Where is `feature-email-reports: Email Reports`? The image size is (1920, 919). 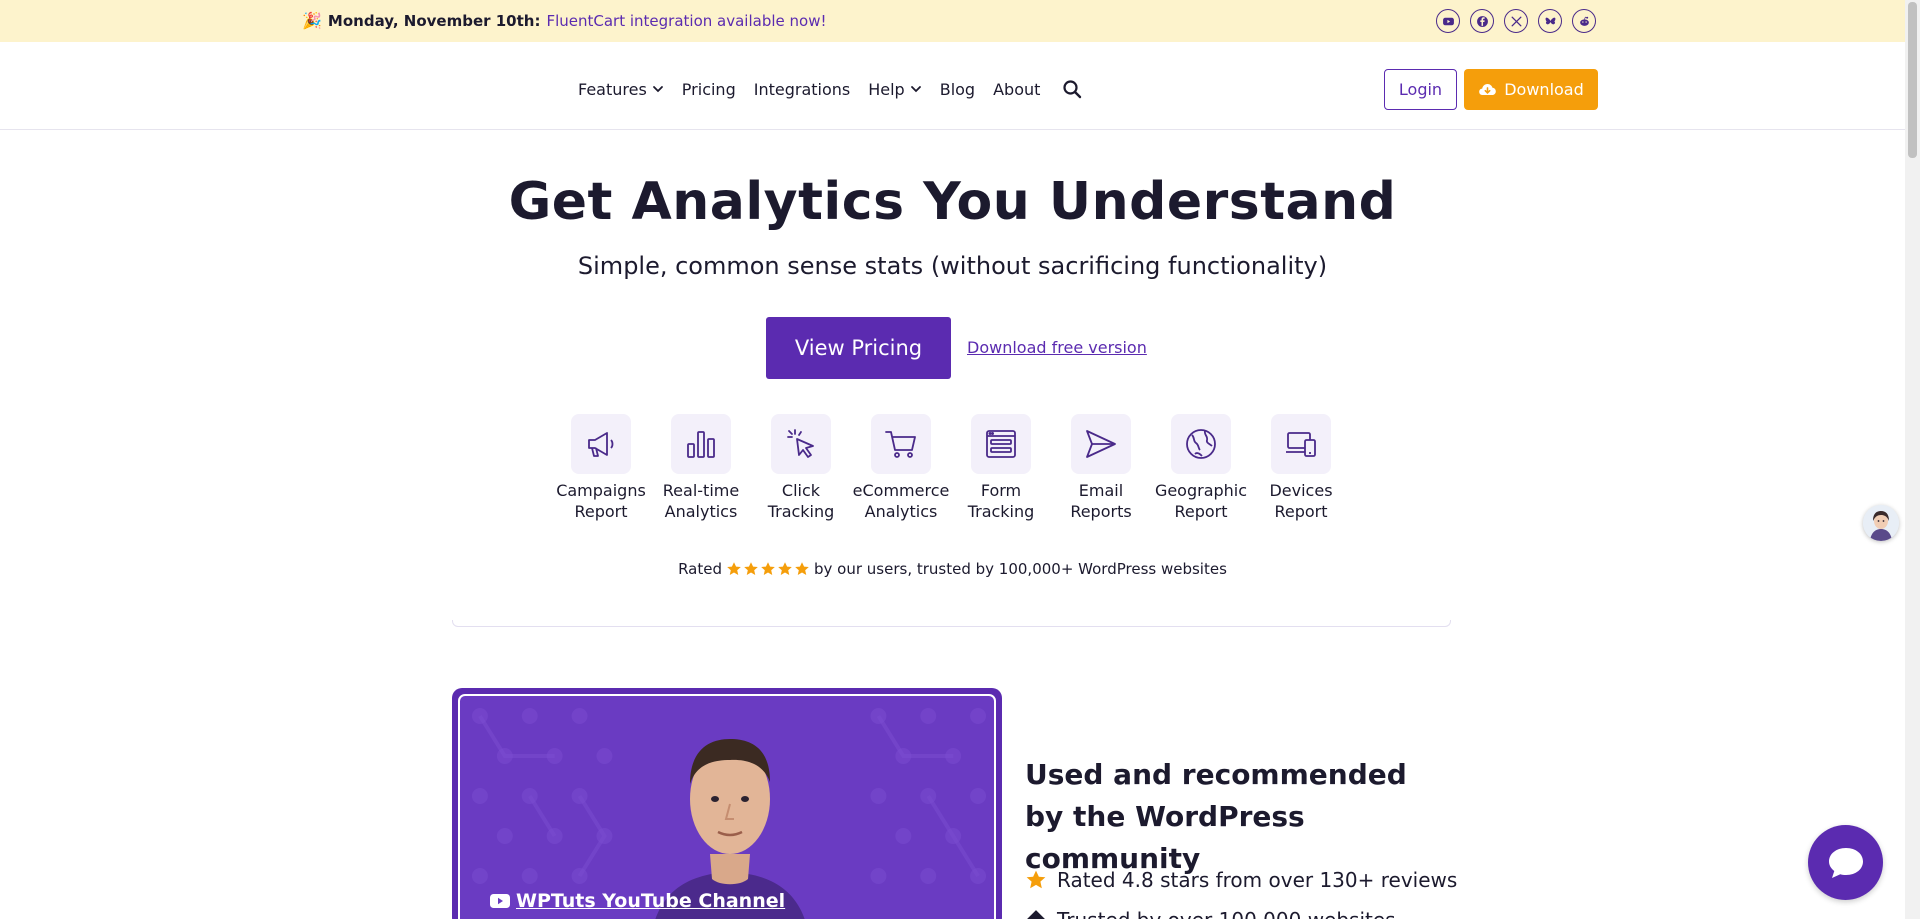
feature-email-reports: Email Reports is located at coordinates (1101, 468).